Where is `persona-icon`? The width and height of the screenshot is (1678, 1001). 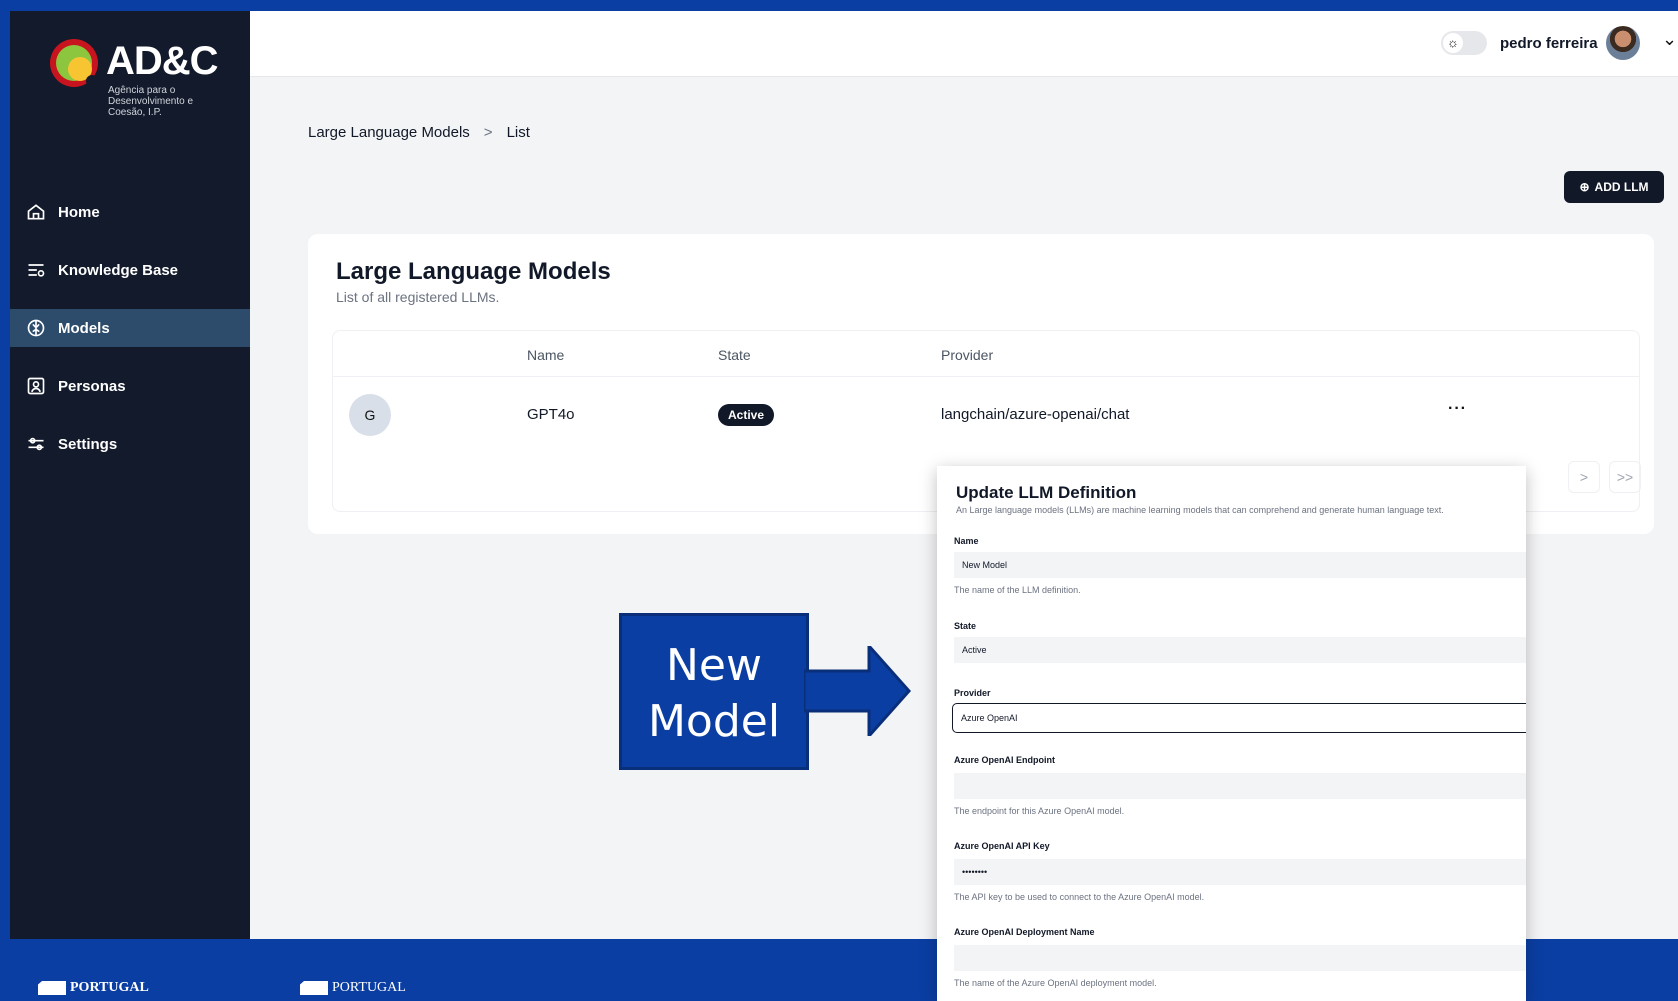
persona-icon is located at coordinates (36, 386).